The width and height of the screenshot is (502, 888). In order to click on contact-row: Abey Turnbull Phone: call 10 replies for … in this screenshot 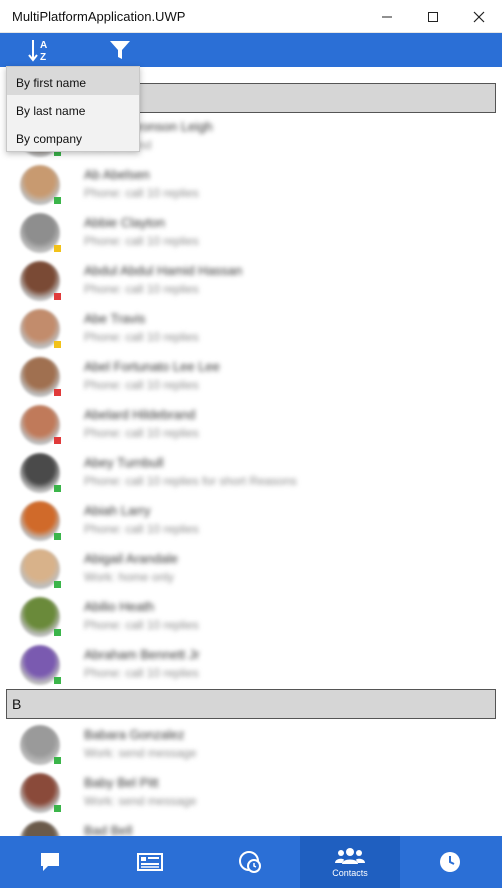, I will do `click(251, 473)`.